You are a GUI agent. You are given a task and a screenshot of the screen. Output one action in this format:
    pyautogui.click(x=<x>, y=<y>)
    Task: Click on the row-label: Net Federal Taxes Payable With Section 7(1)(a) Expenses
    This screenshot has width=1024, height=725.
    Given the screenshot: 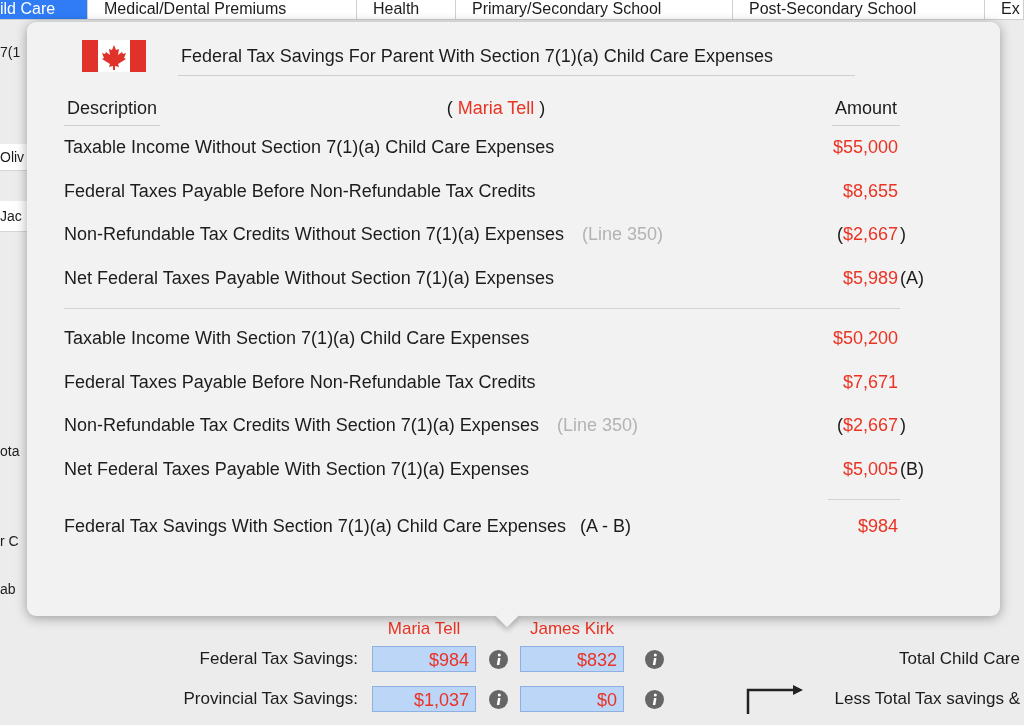 What is the action you would take?
    pyautogui.click(x=296, y=469)
    